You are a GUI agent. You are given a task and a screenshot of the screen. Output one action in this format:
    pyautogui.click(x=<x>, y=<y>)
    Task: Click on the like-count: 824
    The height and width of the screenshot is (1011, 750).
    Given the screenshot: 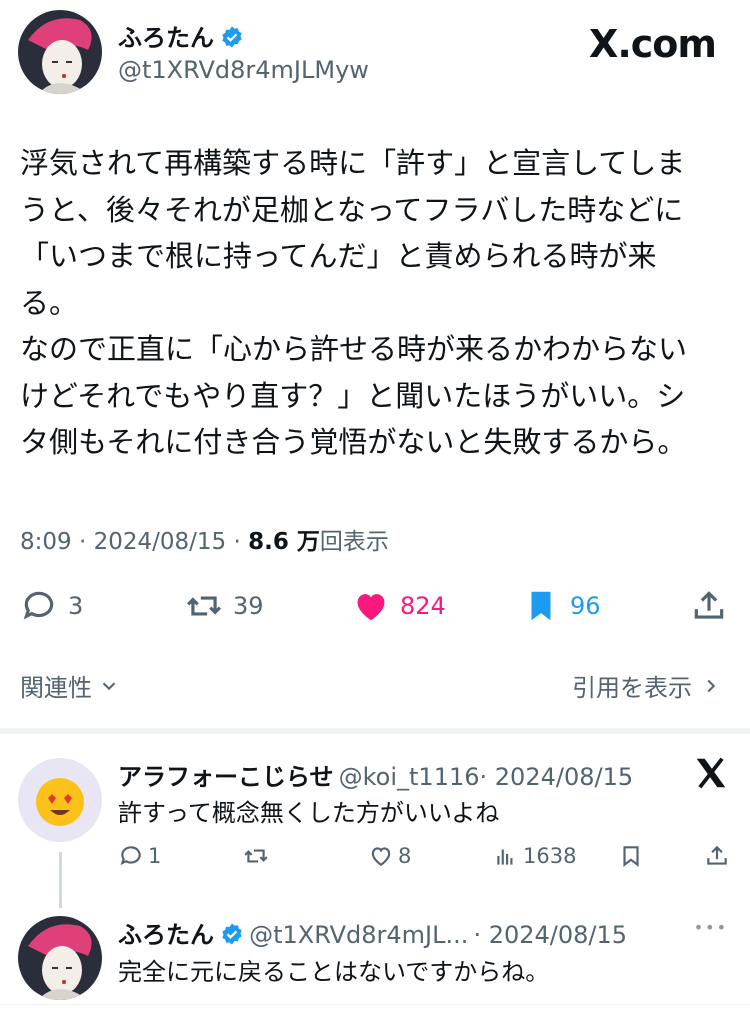 What is the action you would take?
    pyautogui.click(x=423, y=606)
    